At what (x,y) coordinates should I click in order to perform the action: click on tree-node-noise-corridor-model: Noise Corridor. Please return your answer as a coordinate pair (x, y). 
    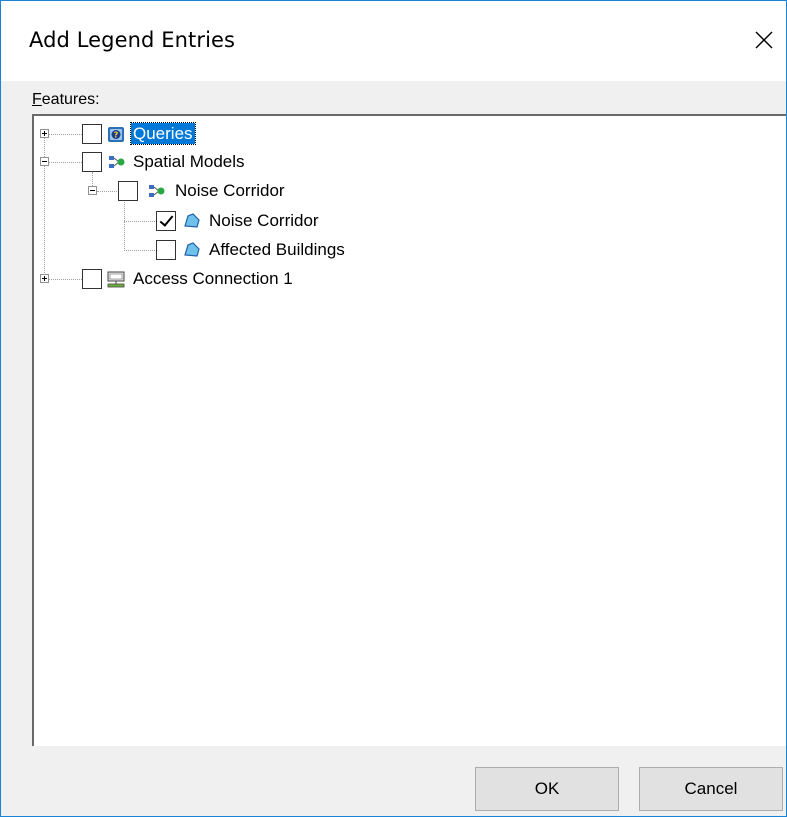
    Looking at the image, I should click on (194, 191).